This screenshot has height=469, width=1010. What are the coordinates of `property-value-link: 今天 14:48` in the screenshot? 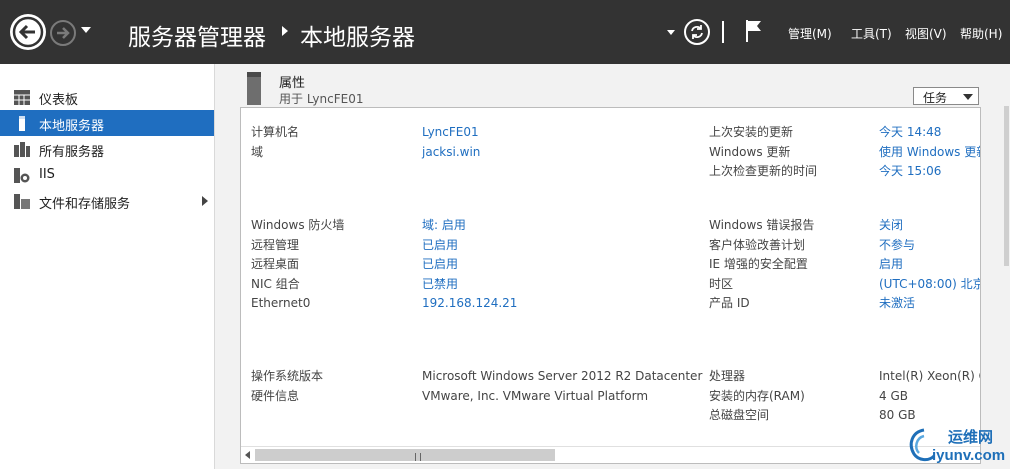 It's located at (929, 133).